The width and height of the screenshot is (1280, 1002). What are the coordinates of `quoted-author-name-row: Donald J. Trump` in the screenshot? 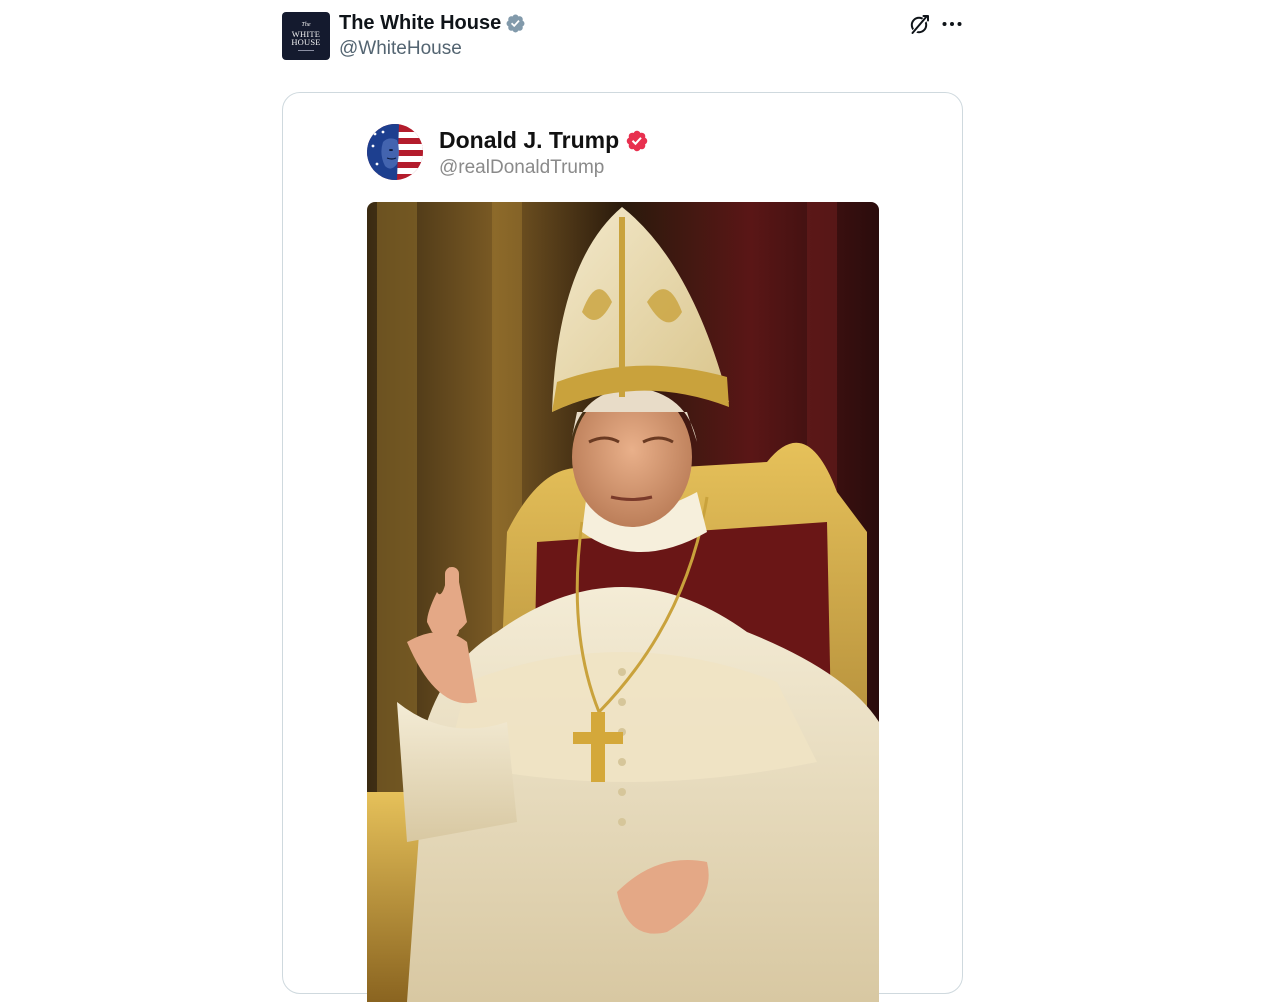 It's located at (544, 140).